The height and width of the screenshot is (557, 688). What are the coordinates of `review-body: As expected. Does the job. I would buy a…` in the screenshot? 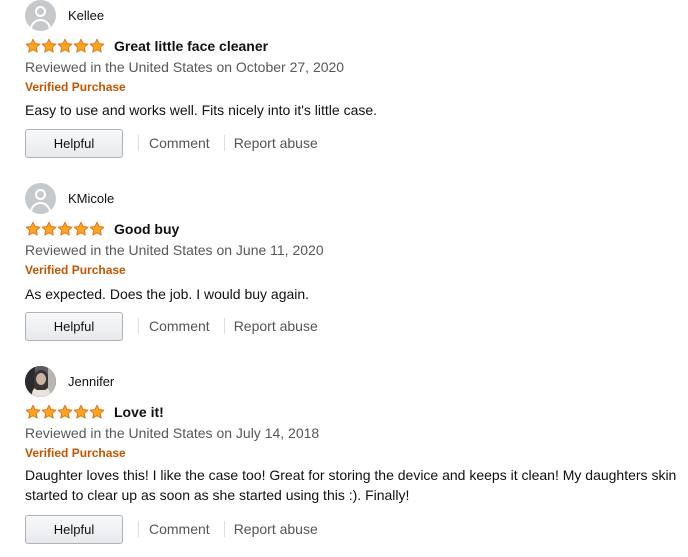 It's located at (167, 294).